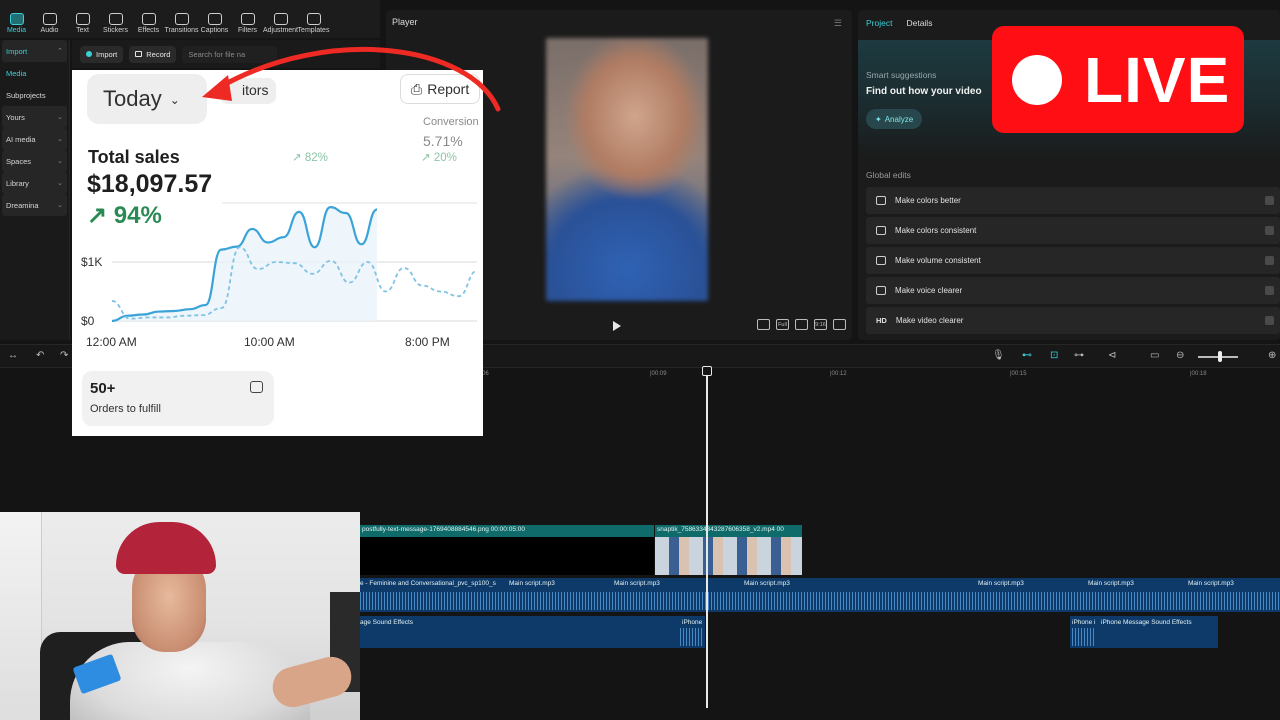 The width and height of the screenshot is (1280, 720). What do you see at coordinates (658, 374) in the screenshot?
I see `ruler-tick: |00:09` at bounding box center [658, 374].